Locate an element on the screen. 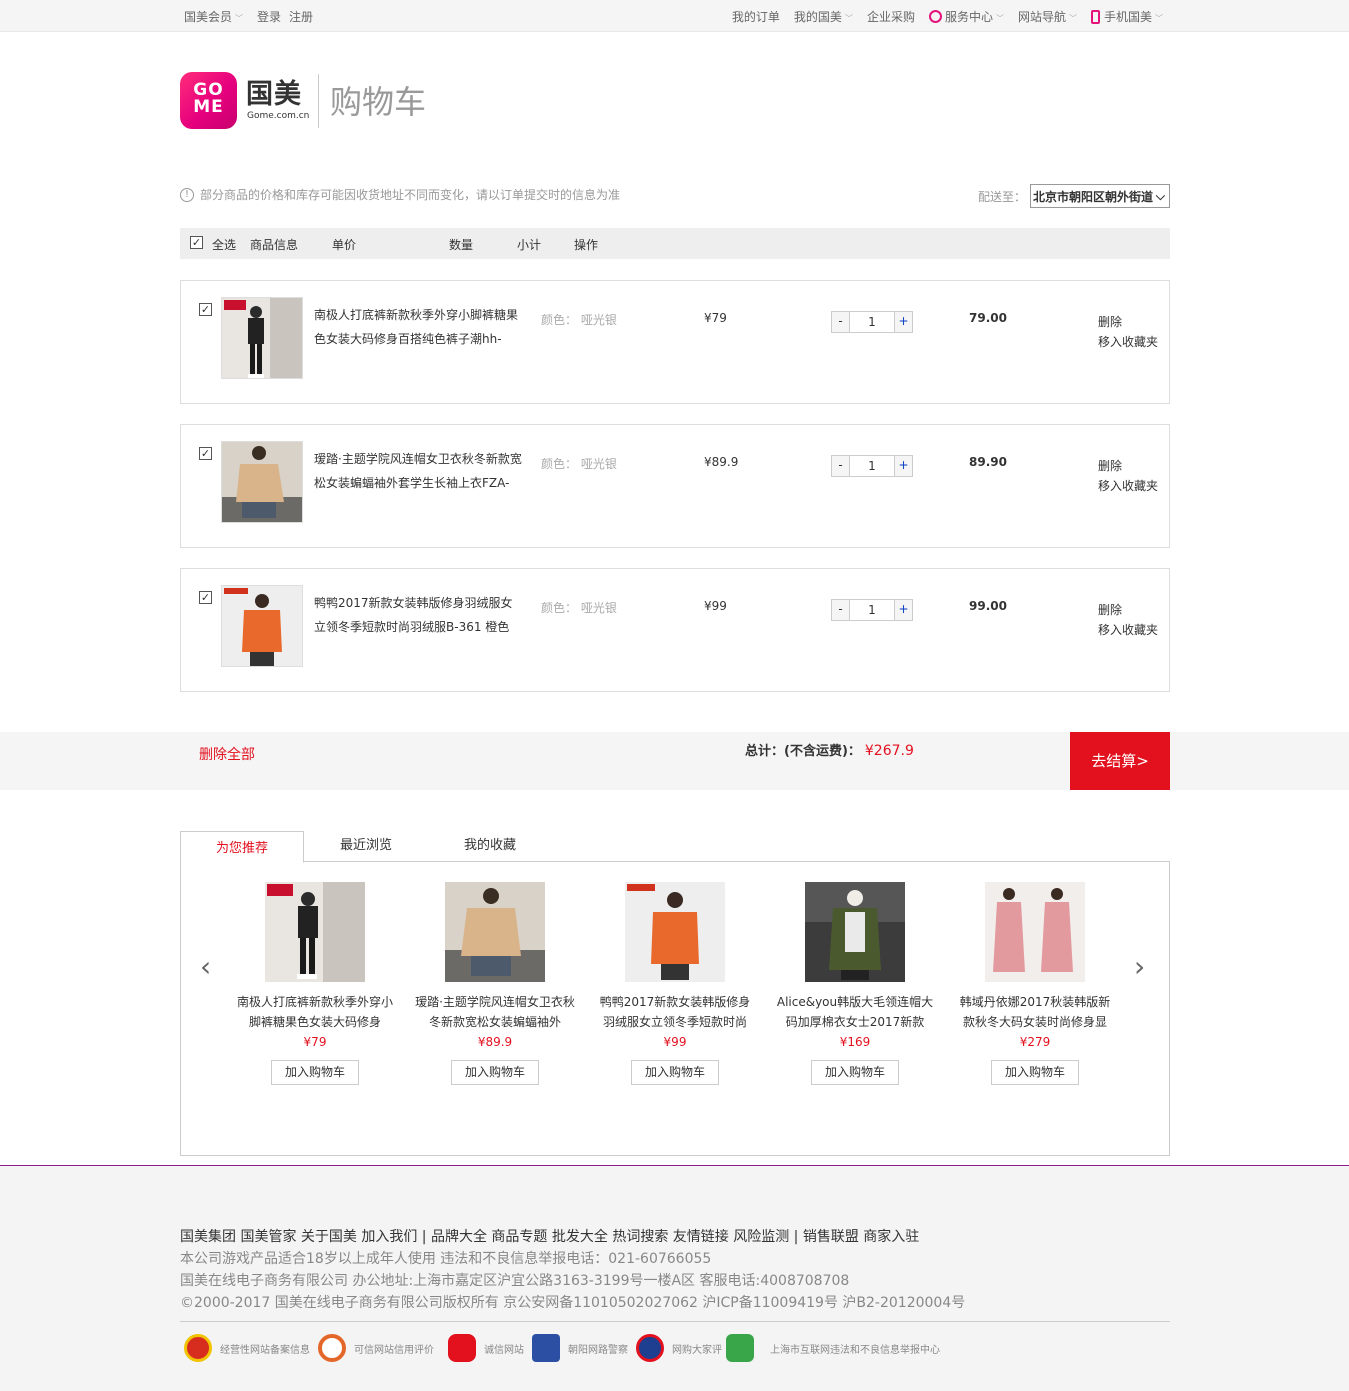  cart-table-header: ✓ 全选 商品信息 单价 数量 小计 操作 is located at coordinates (675, 243).